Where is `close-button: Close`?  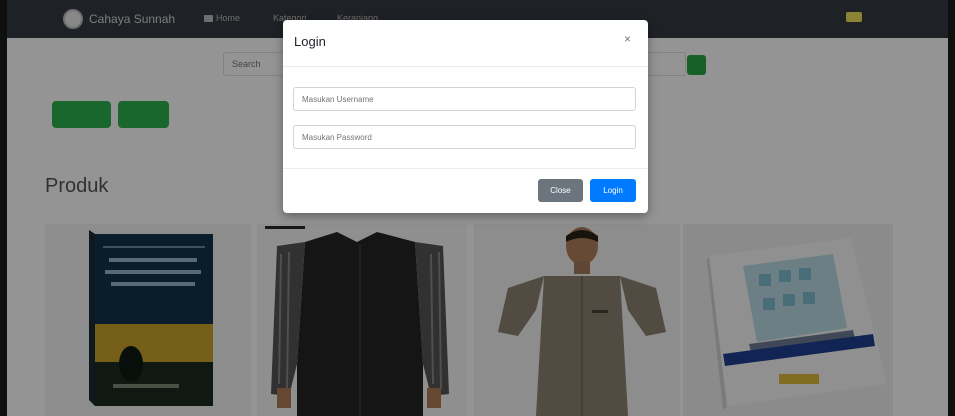
close-button: Close is located at coordinates (560, 190).